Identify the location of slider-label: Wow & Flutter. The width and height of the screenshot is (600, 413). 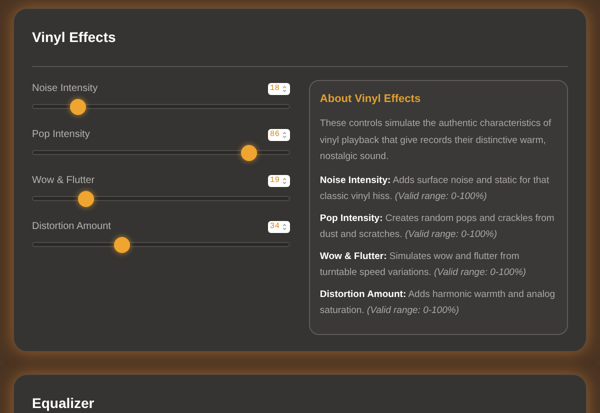
(63, 181).